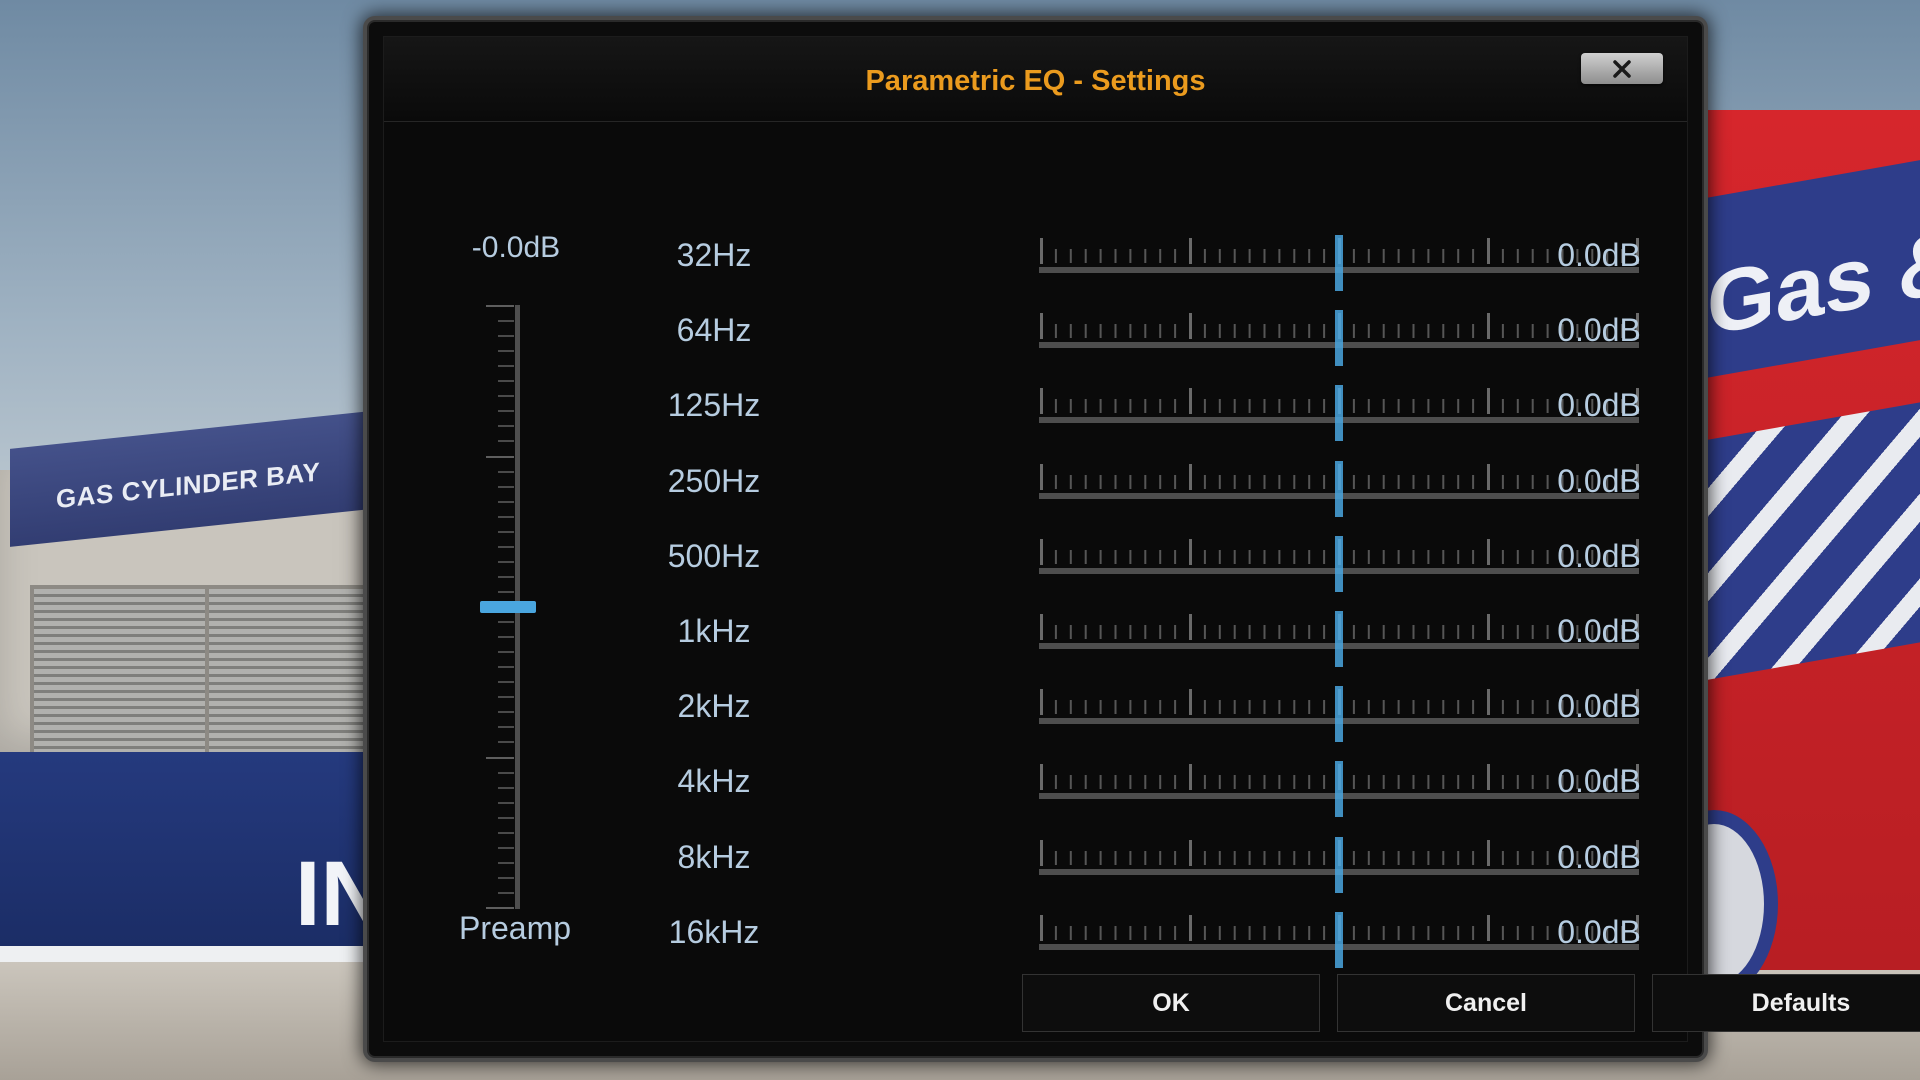 This screenshot has width=1920, height=1080. I want to click on eq-band-row: 500Hz 0.0dB, so click(1144, 567).